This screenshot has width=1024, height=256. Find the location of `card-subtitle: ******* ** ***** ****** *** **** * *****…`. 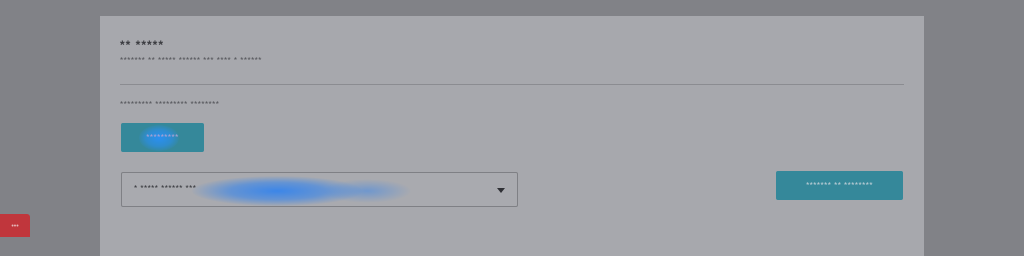

card-subtitle: ******* ** ***** ****** *** **** * *****… is located at coordinates (191, 60).